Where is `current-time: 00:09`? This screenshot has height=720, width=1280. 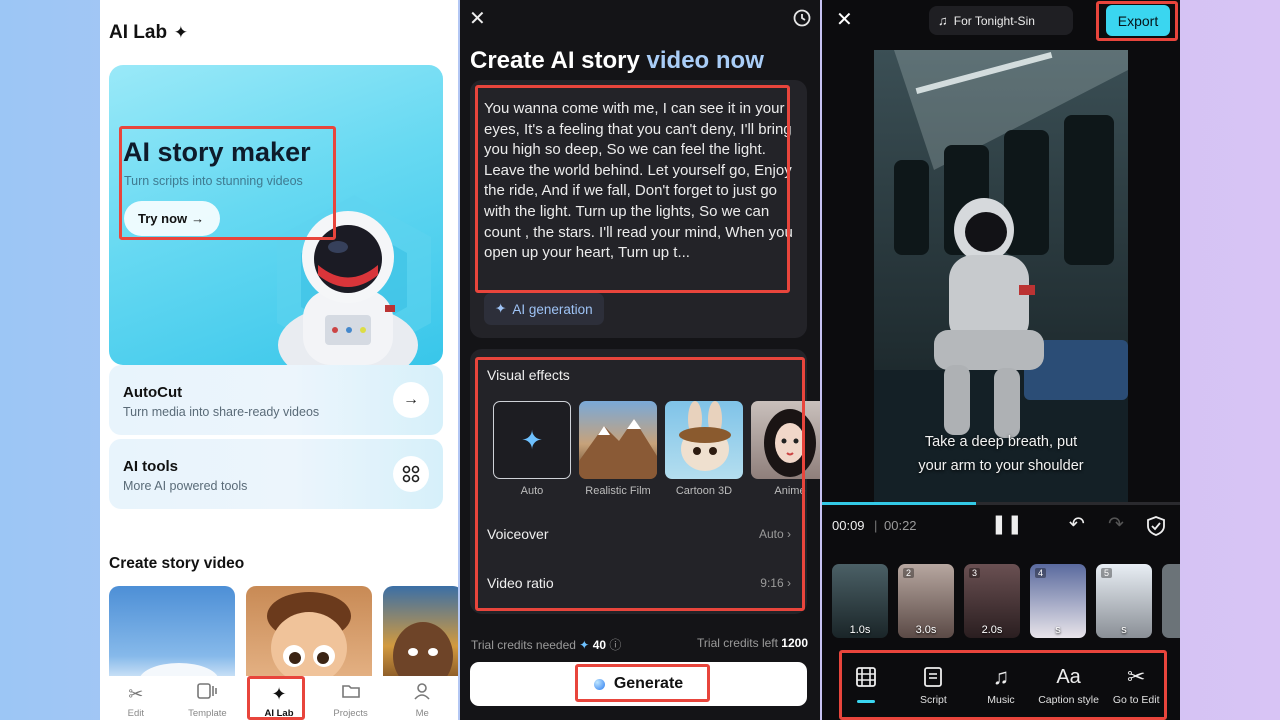 current-time: 00:09 is located at coordinates (848, 525).